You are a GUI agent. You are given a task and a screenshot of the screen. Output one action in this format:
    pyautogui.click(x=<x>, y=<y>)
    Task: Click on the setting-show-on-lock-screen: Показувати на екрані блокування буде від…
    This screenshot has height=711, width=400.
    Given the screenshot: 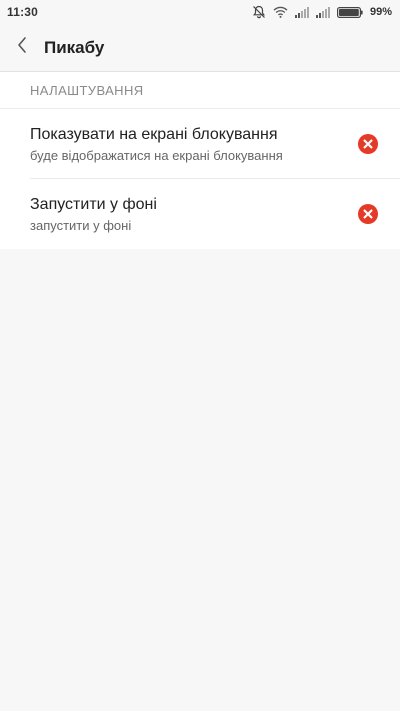 What is the action you would take?
    pyautogui.click(x=200, y=144)
    